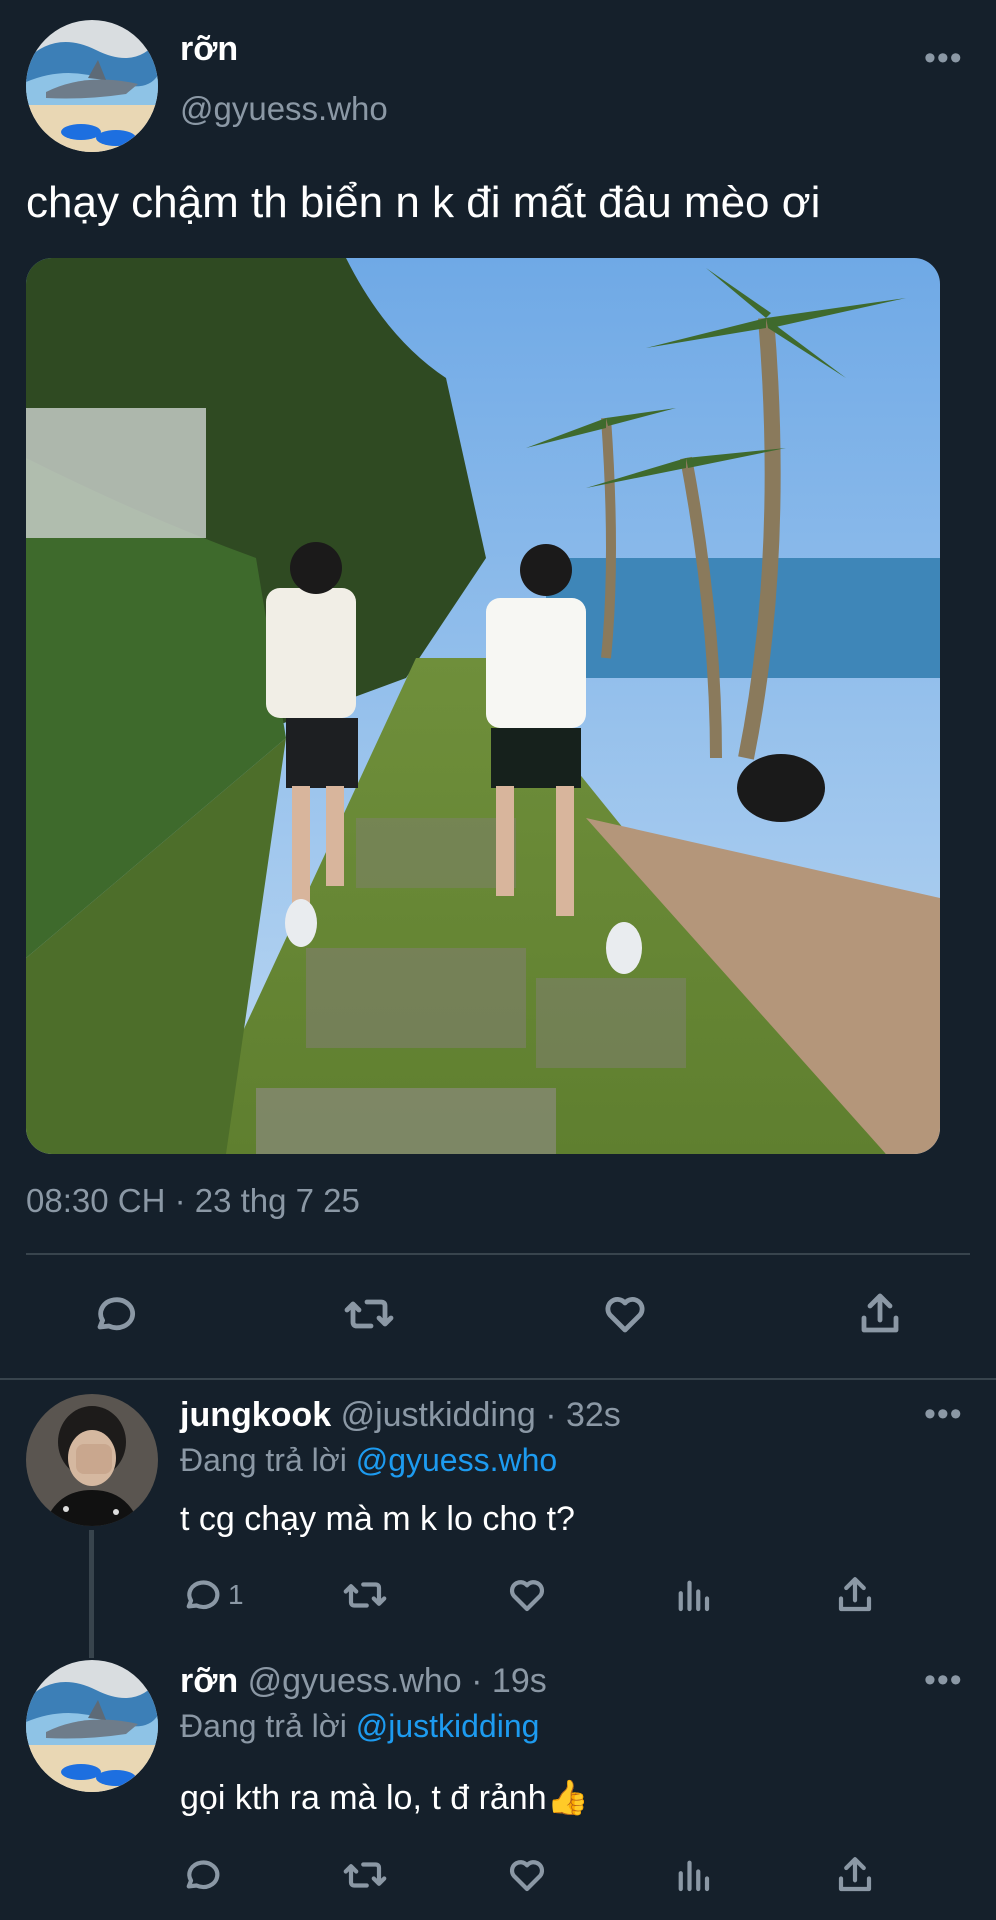  Describe the element at coordinates (498, 1254) in the screenshot. I see `timestamp-divider` at that location.